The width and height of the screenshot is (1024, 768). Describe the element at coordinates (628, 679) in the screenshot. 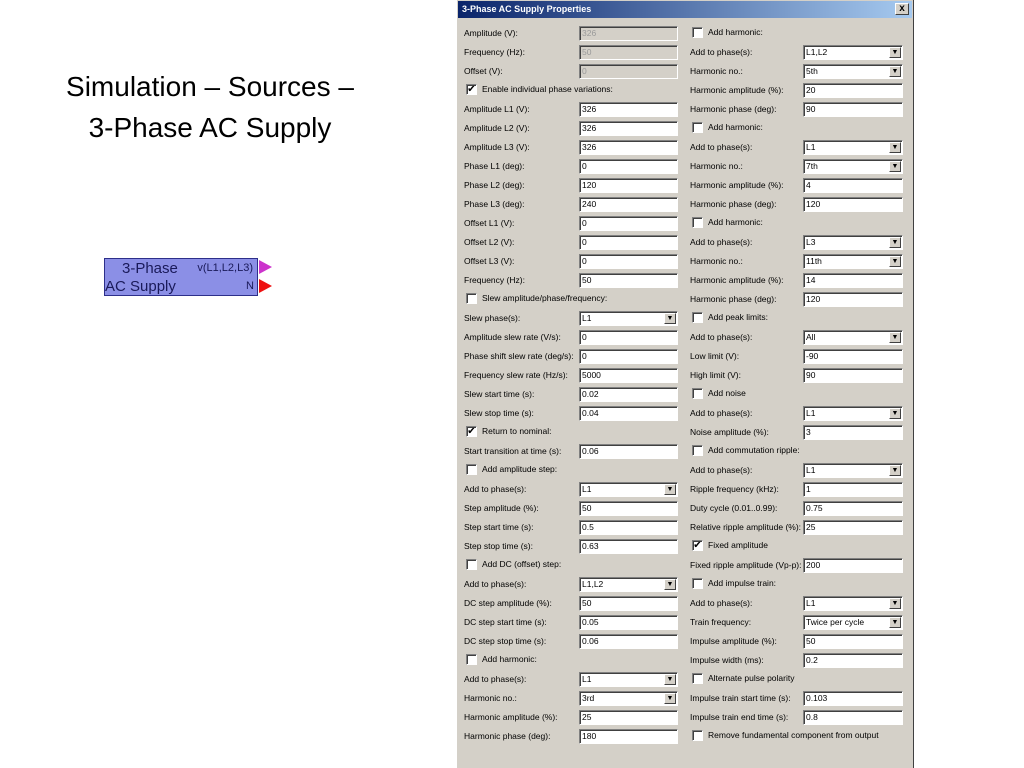

I see `harm-phases-dropdown: L1 ▼` at that location.